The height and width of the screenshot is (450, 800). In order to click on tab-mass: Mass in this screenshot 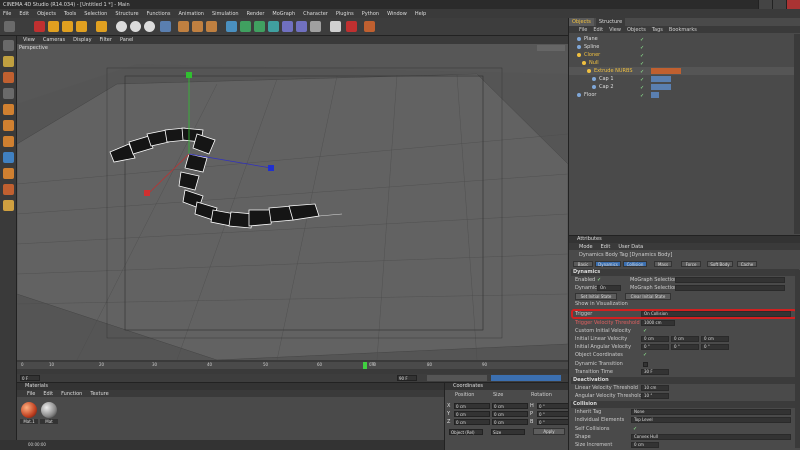, I will do `click(663, 264)`.